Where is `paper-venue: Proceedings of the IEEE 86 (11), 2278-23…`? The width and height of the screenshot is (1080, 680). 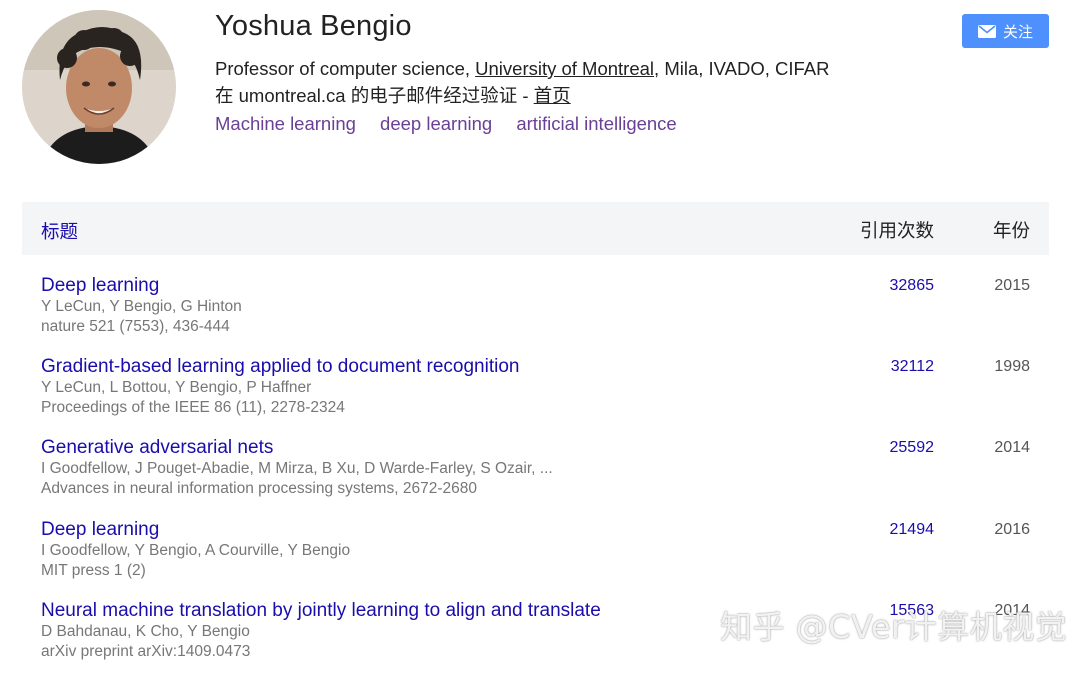 paper-venue: Proceedings of the IEEE 86 (11), 2278-23… is located at coordinates (193, 407).